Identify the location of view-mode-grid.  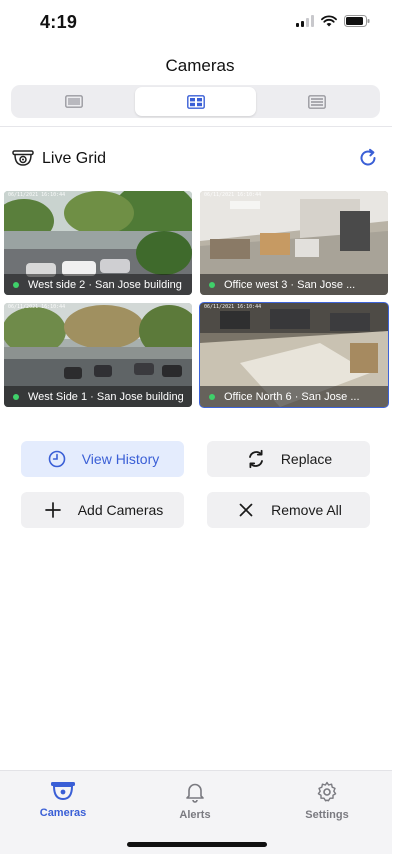
(195, 101).